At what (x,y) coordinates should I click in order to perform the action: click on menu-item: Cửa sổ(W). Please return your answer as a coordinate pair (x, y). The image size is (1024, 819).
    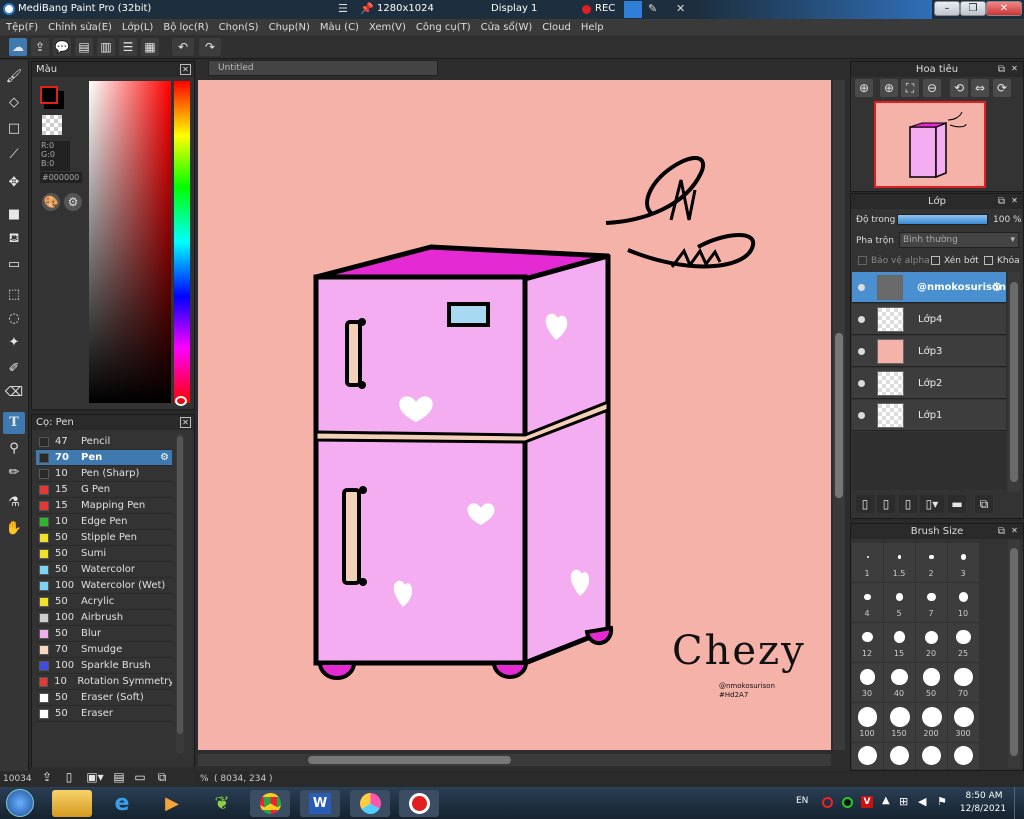
    Looking at the image, I should click on (507, 27).